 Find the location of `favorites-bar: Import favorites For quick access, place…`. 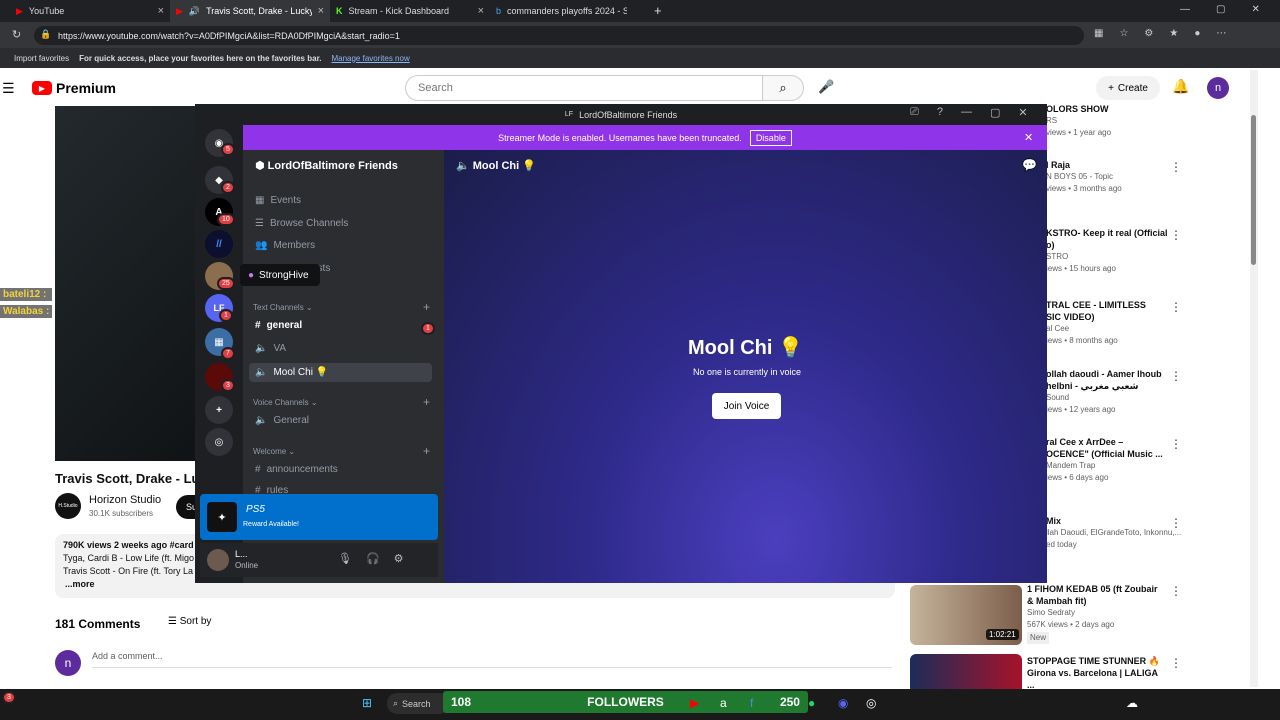

favorites-bar: Import favorites For quick access, place… is located at coordinates (640, 58).